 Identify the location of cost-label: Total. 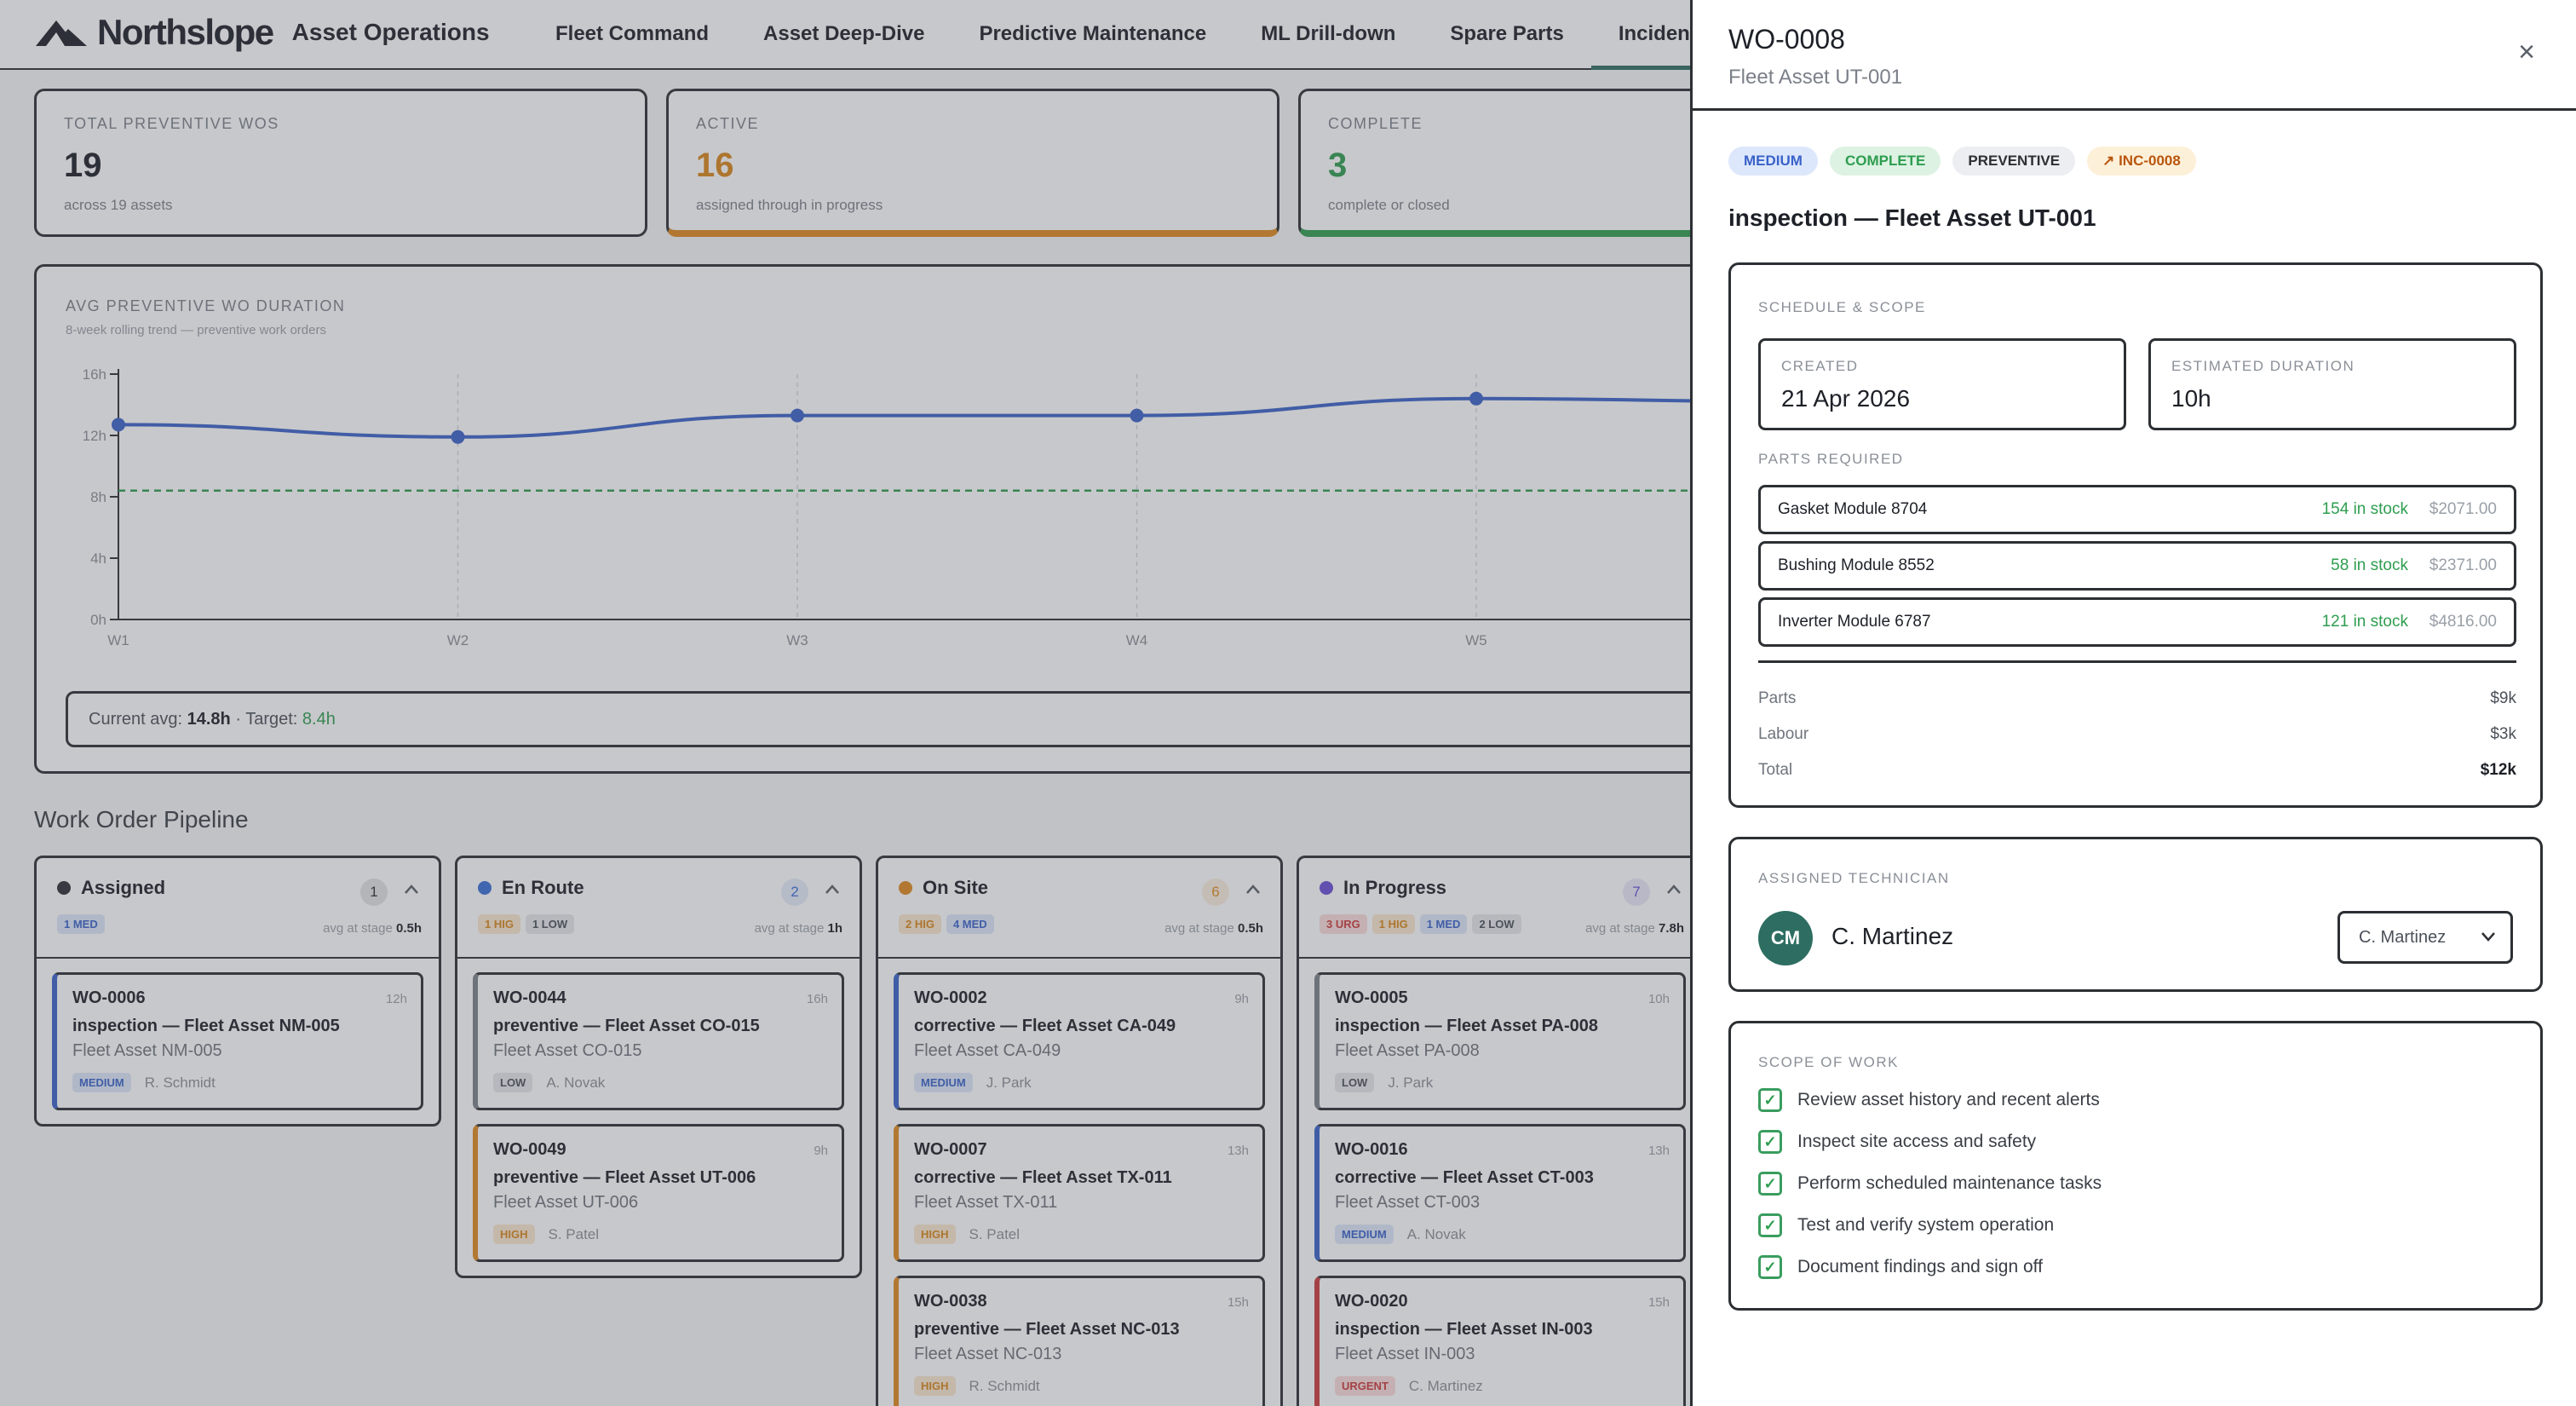
(1776, 770).